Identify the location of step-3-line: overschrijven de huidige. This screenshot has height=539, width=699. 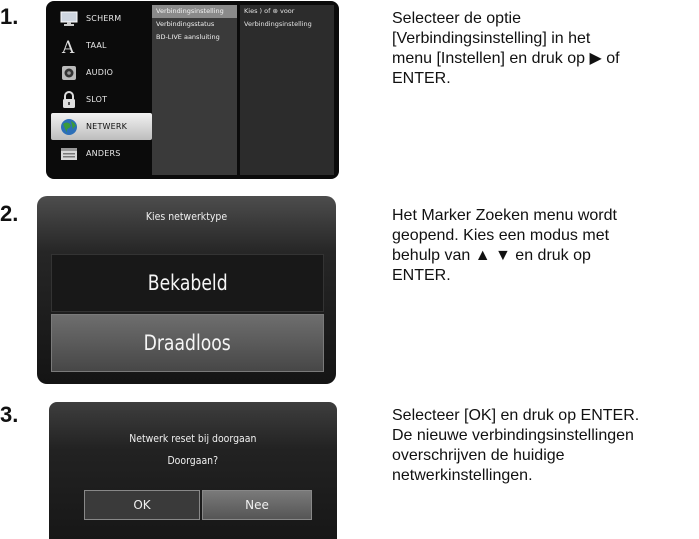
(478, 455).